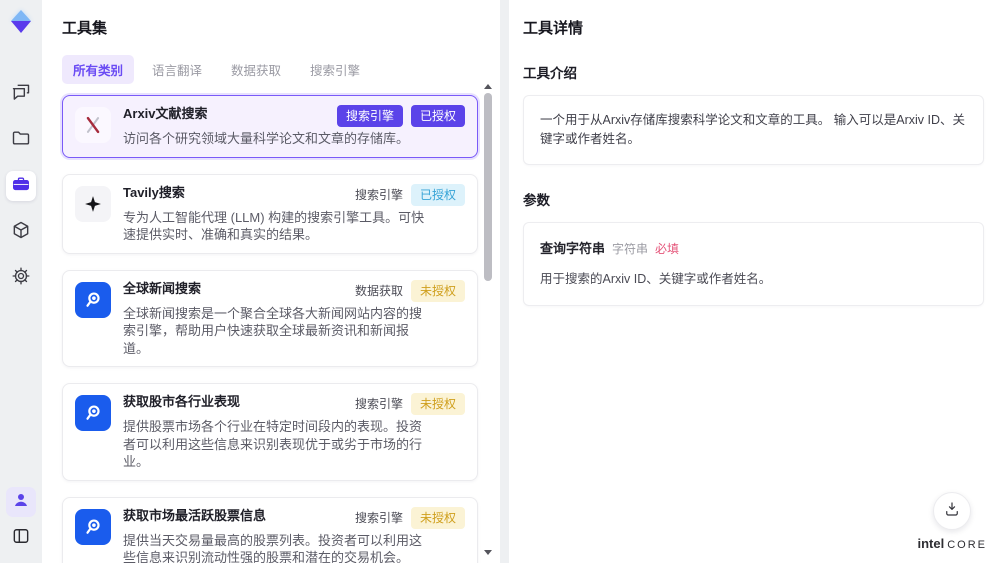 This screenshot has height=563, width=1000. What do you see at coordinates (536, 200) in the screenshot?
I see `params-heading: 参数` at bounding box center [536, 200].